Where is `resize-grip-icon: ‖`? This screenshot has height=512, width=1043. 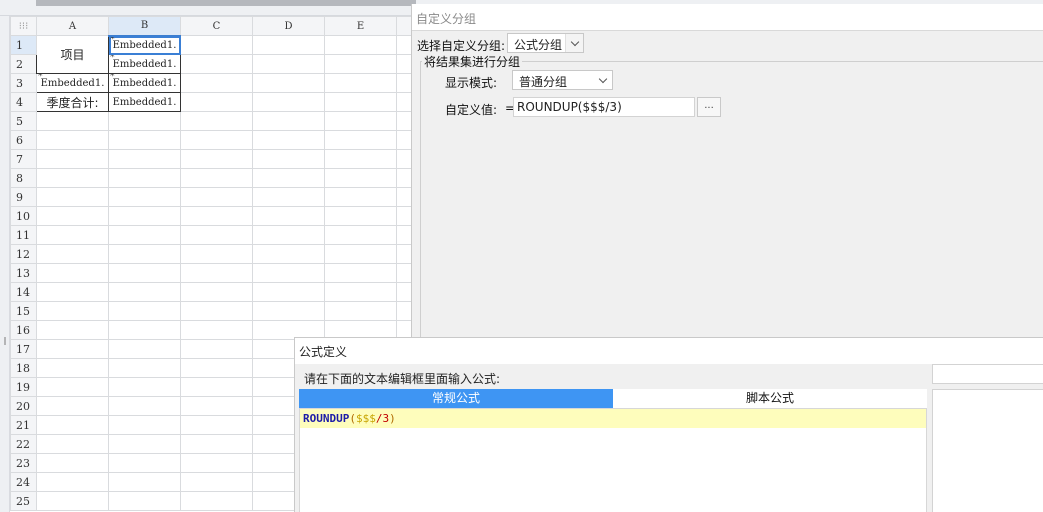
resize-grip-icon: ‖ is located at coordinates (5, 341).